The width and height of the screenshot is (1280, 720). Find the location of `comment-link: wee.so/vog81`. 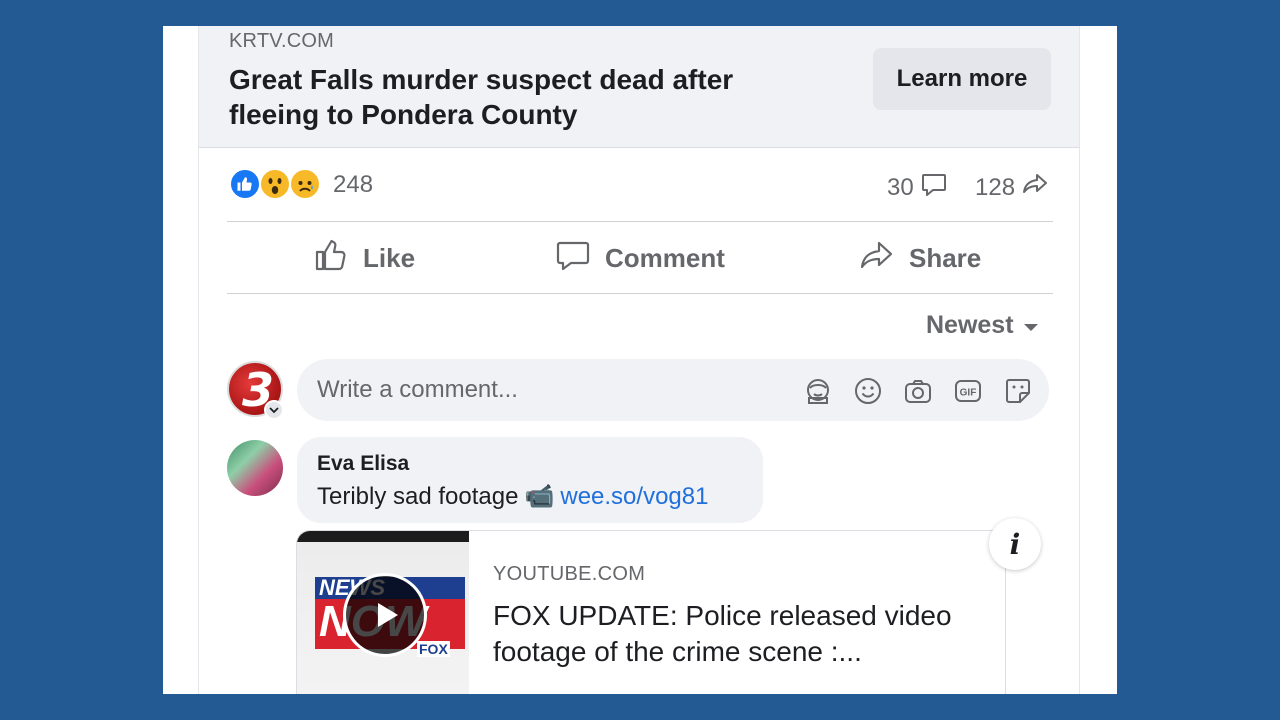

comment-link: wee.so/vog81 is located at coordinates (634, 497).